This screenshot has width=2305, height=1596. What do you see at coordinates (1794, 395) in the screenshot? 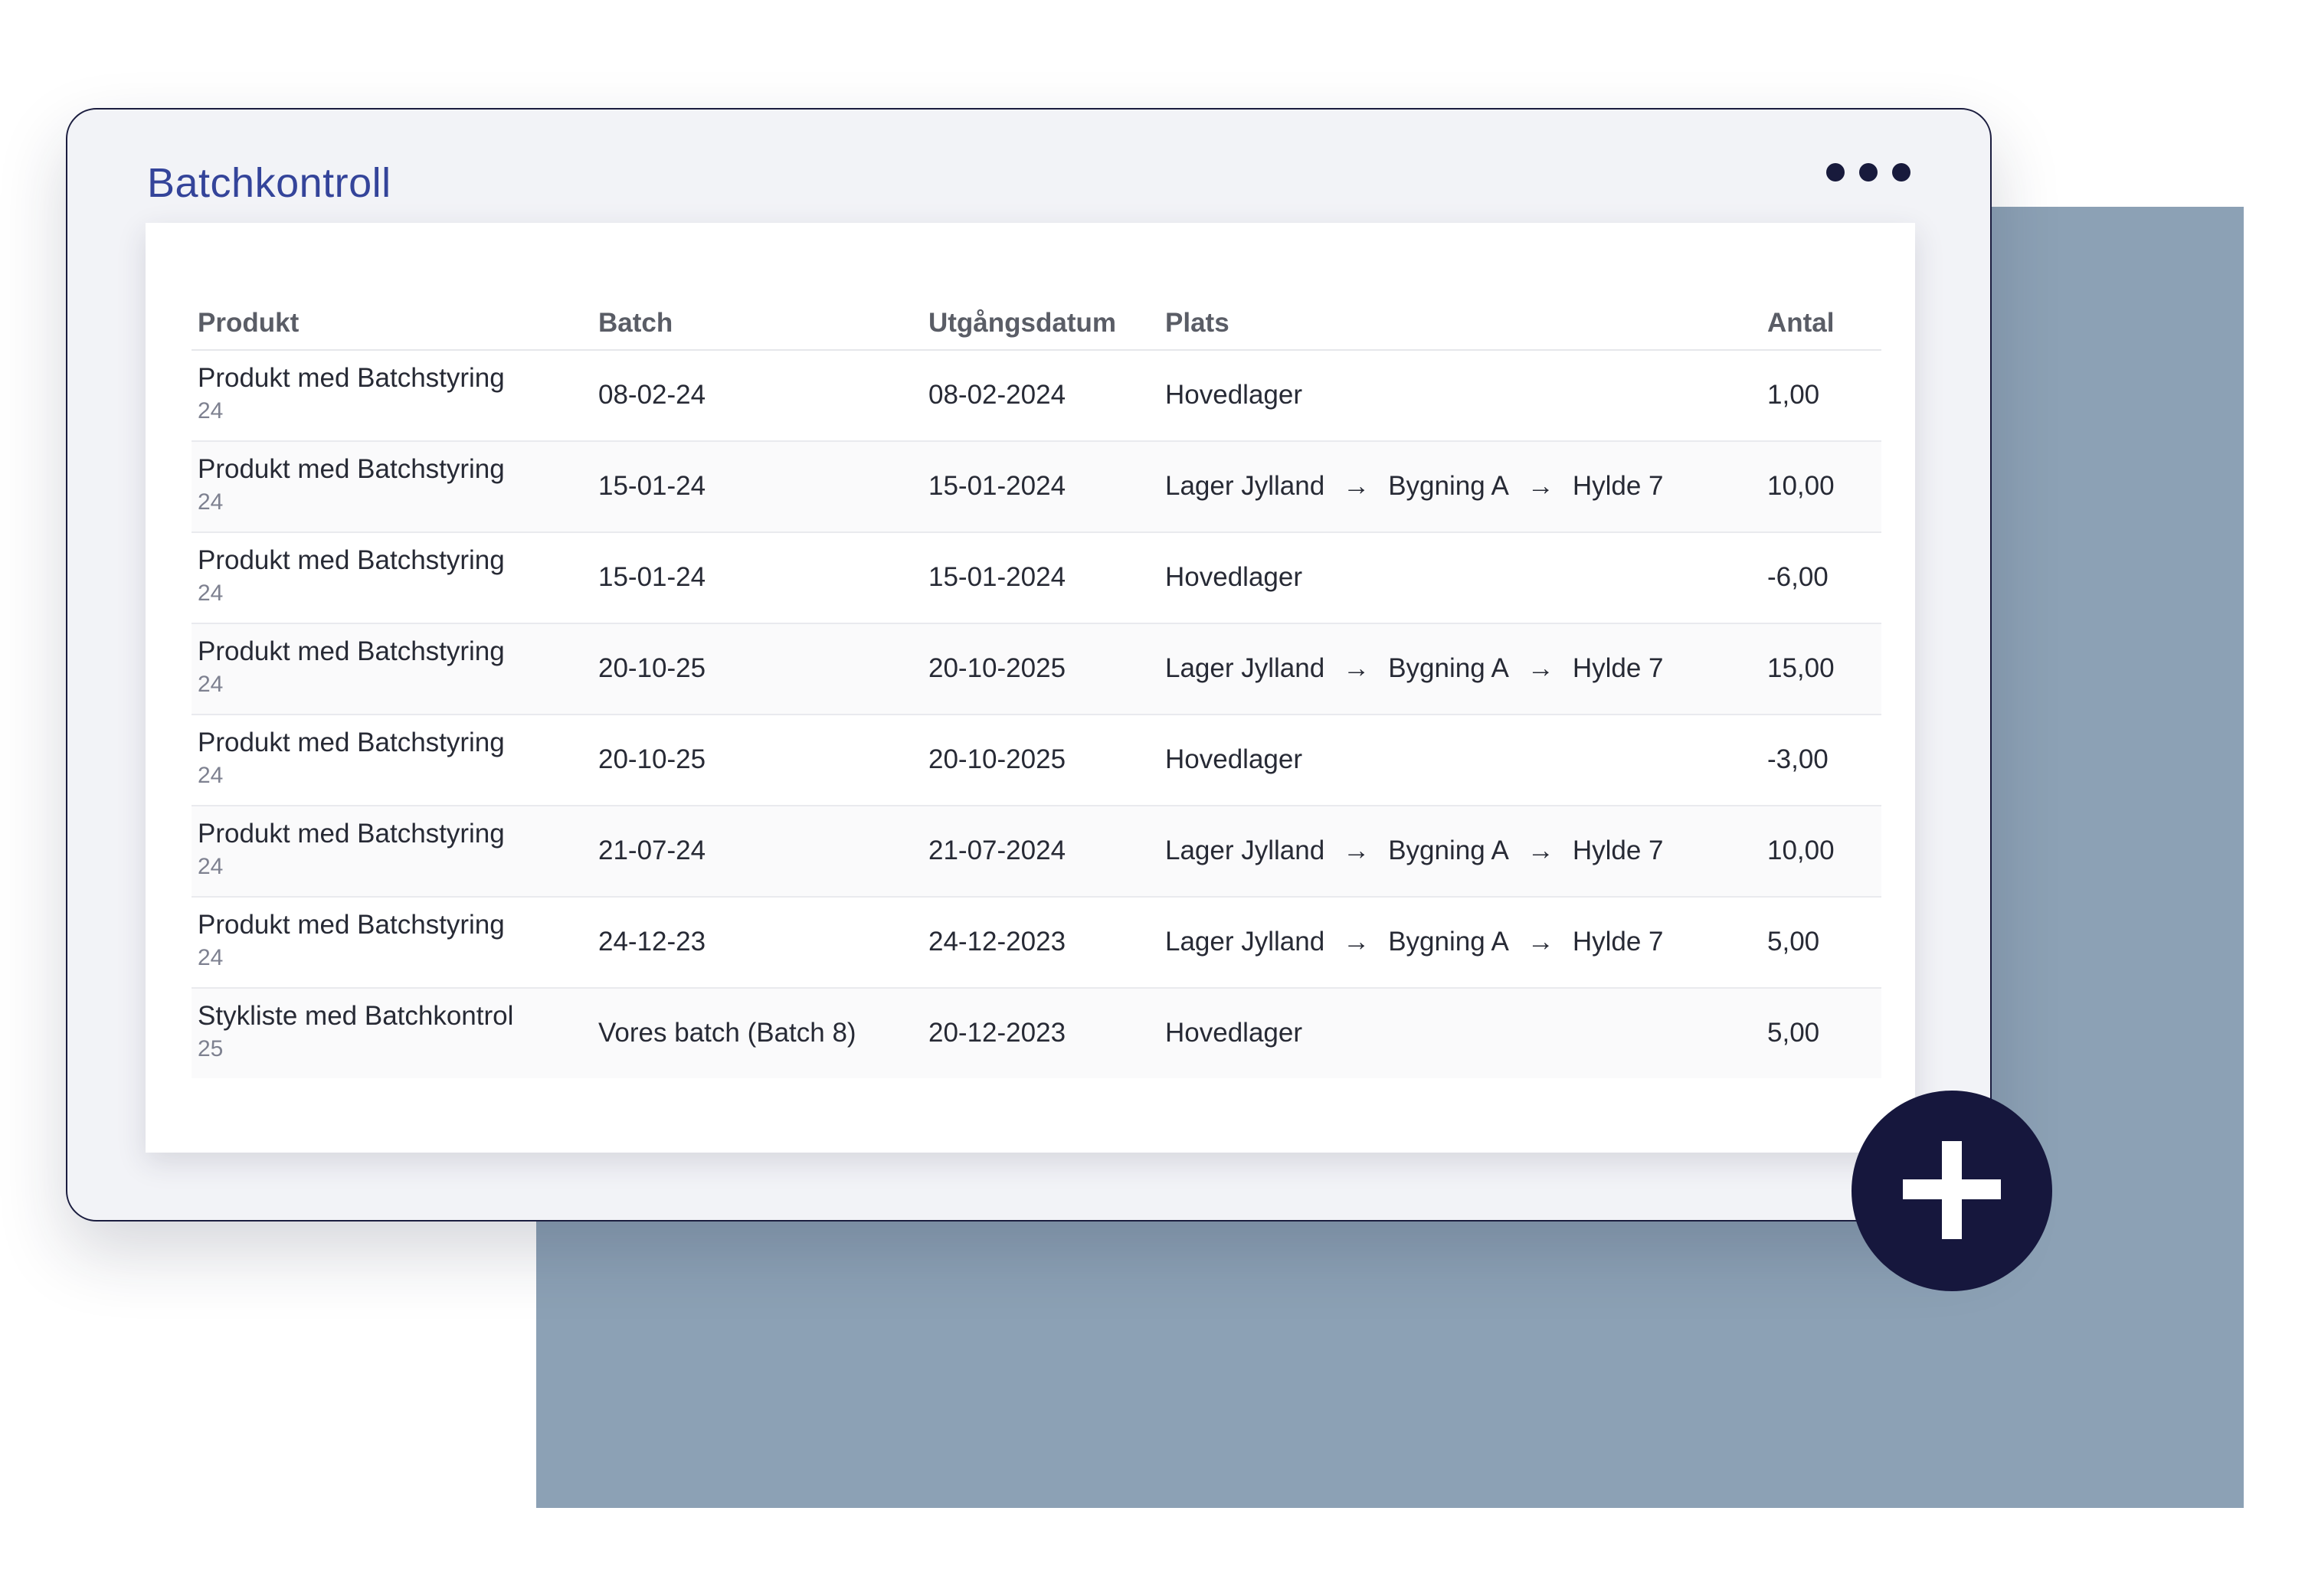
I see `quantity-cell: 1,00` at bounding box center [1794, 395].